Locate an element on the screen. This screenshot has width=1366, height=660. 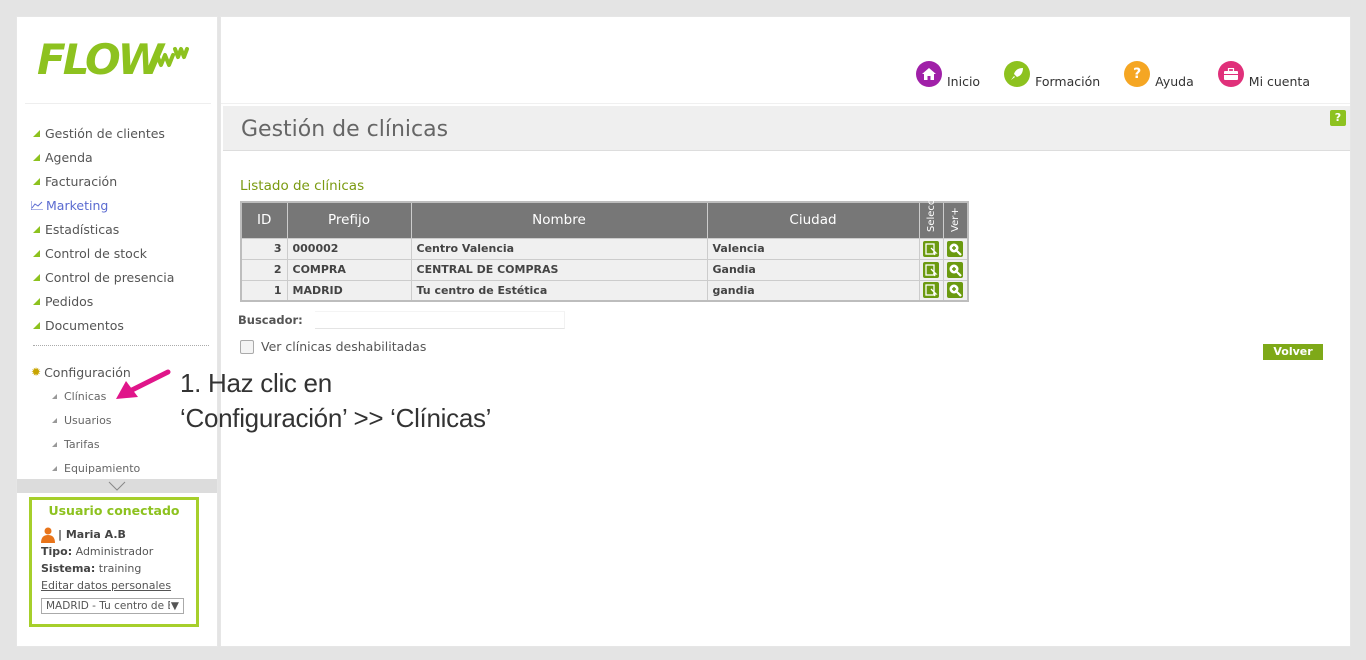
cell-id: 1 is located at coordinates (264, 290).